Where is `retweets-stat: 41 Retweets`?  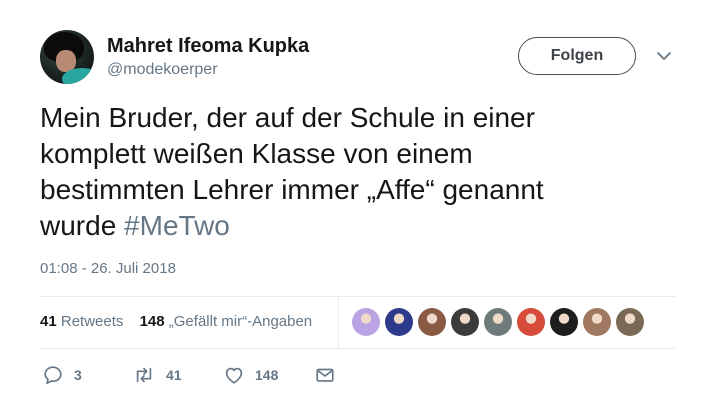 retweets-stat: 41 Retweets is located at coordinates (81, 321).